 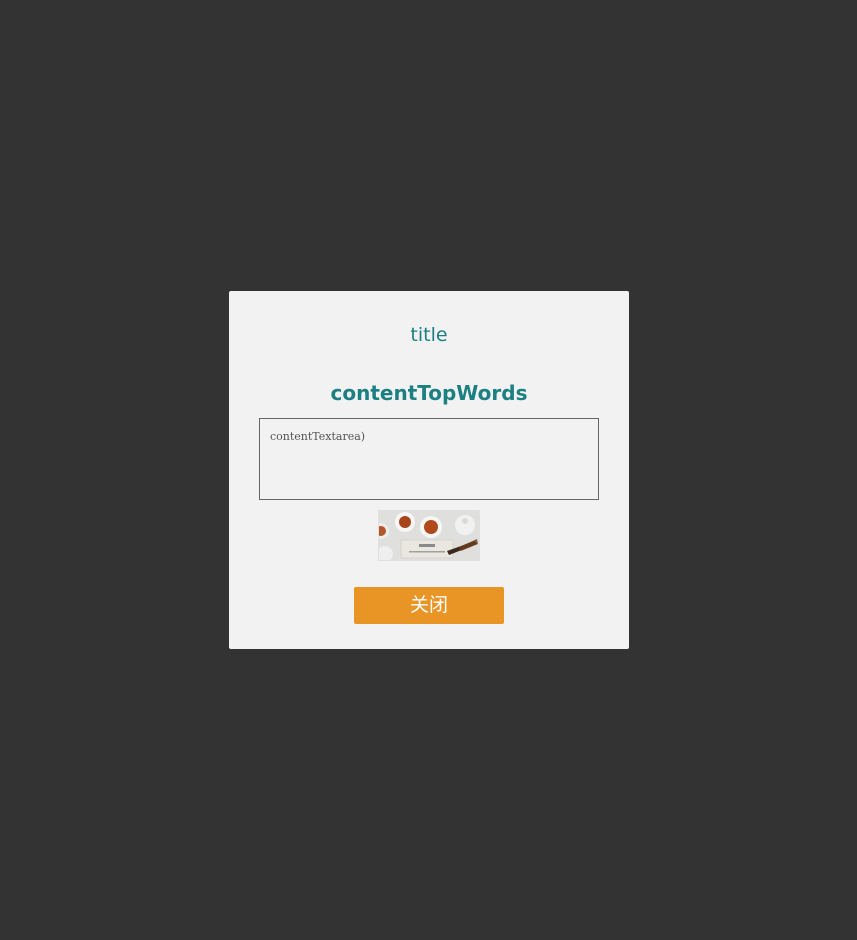 What do you see at coordinates (429, 459) in the screenshot?
I see `content-textarea` at bounding box center [429, 459].